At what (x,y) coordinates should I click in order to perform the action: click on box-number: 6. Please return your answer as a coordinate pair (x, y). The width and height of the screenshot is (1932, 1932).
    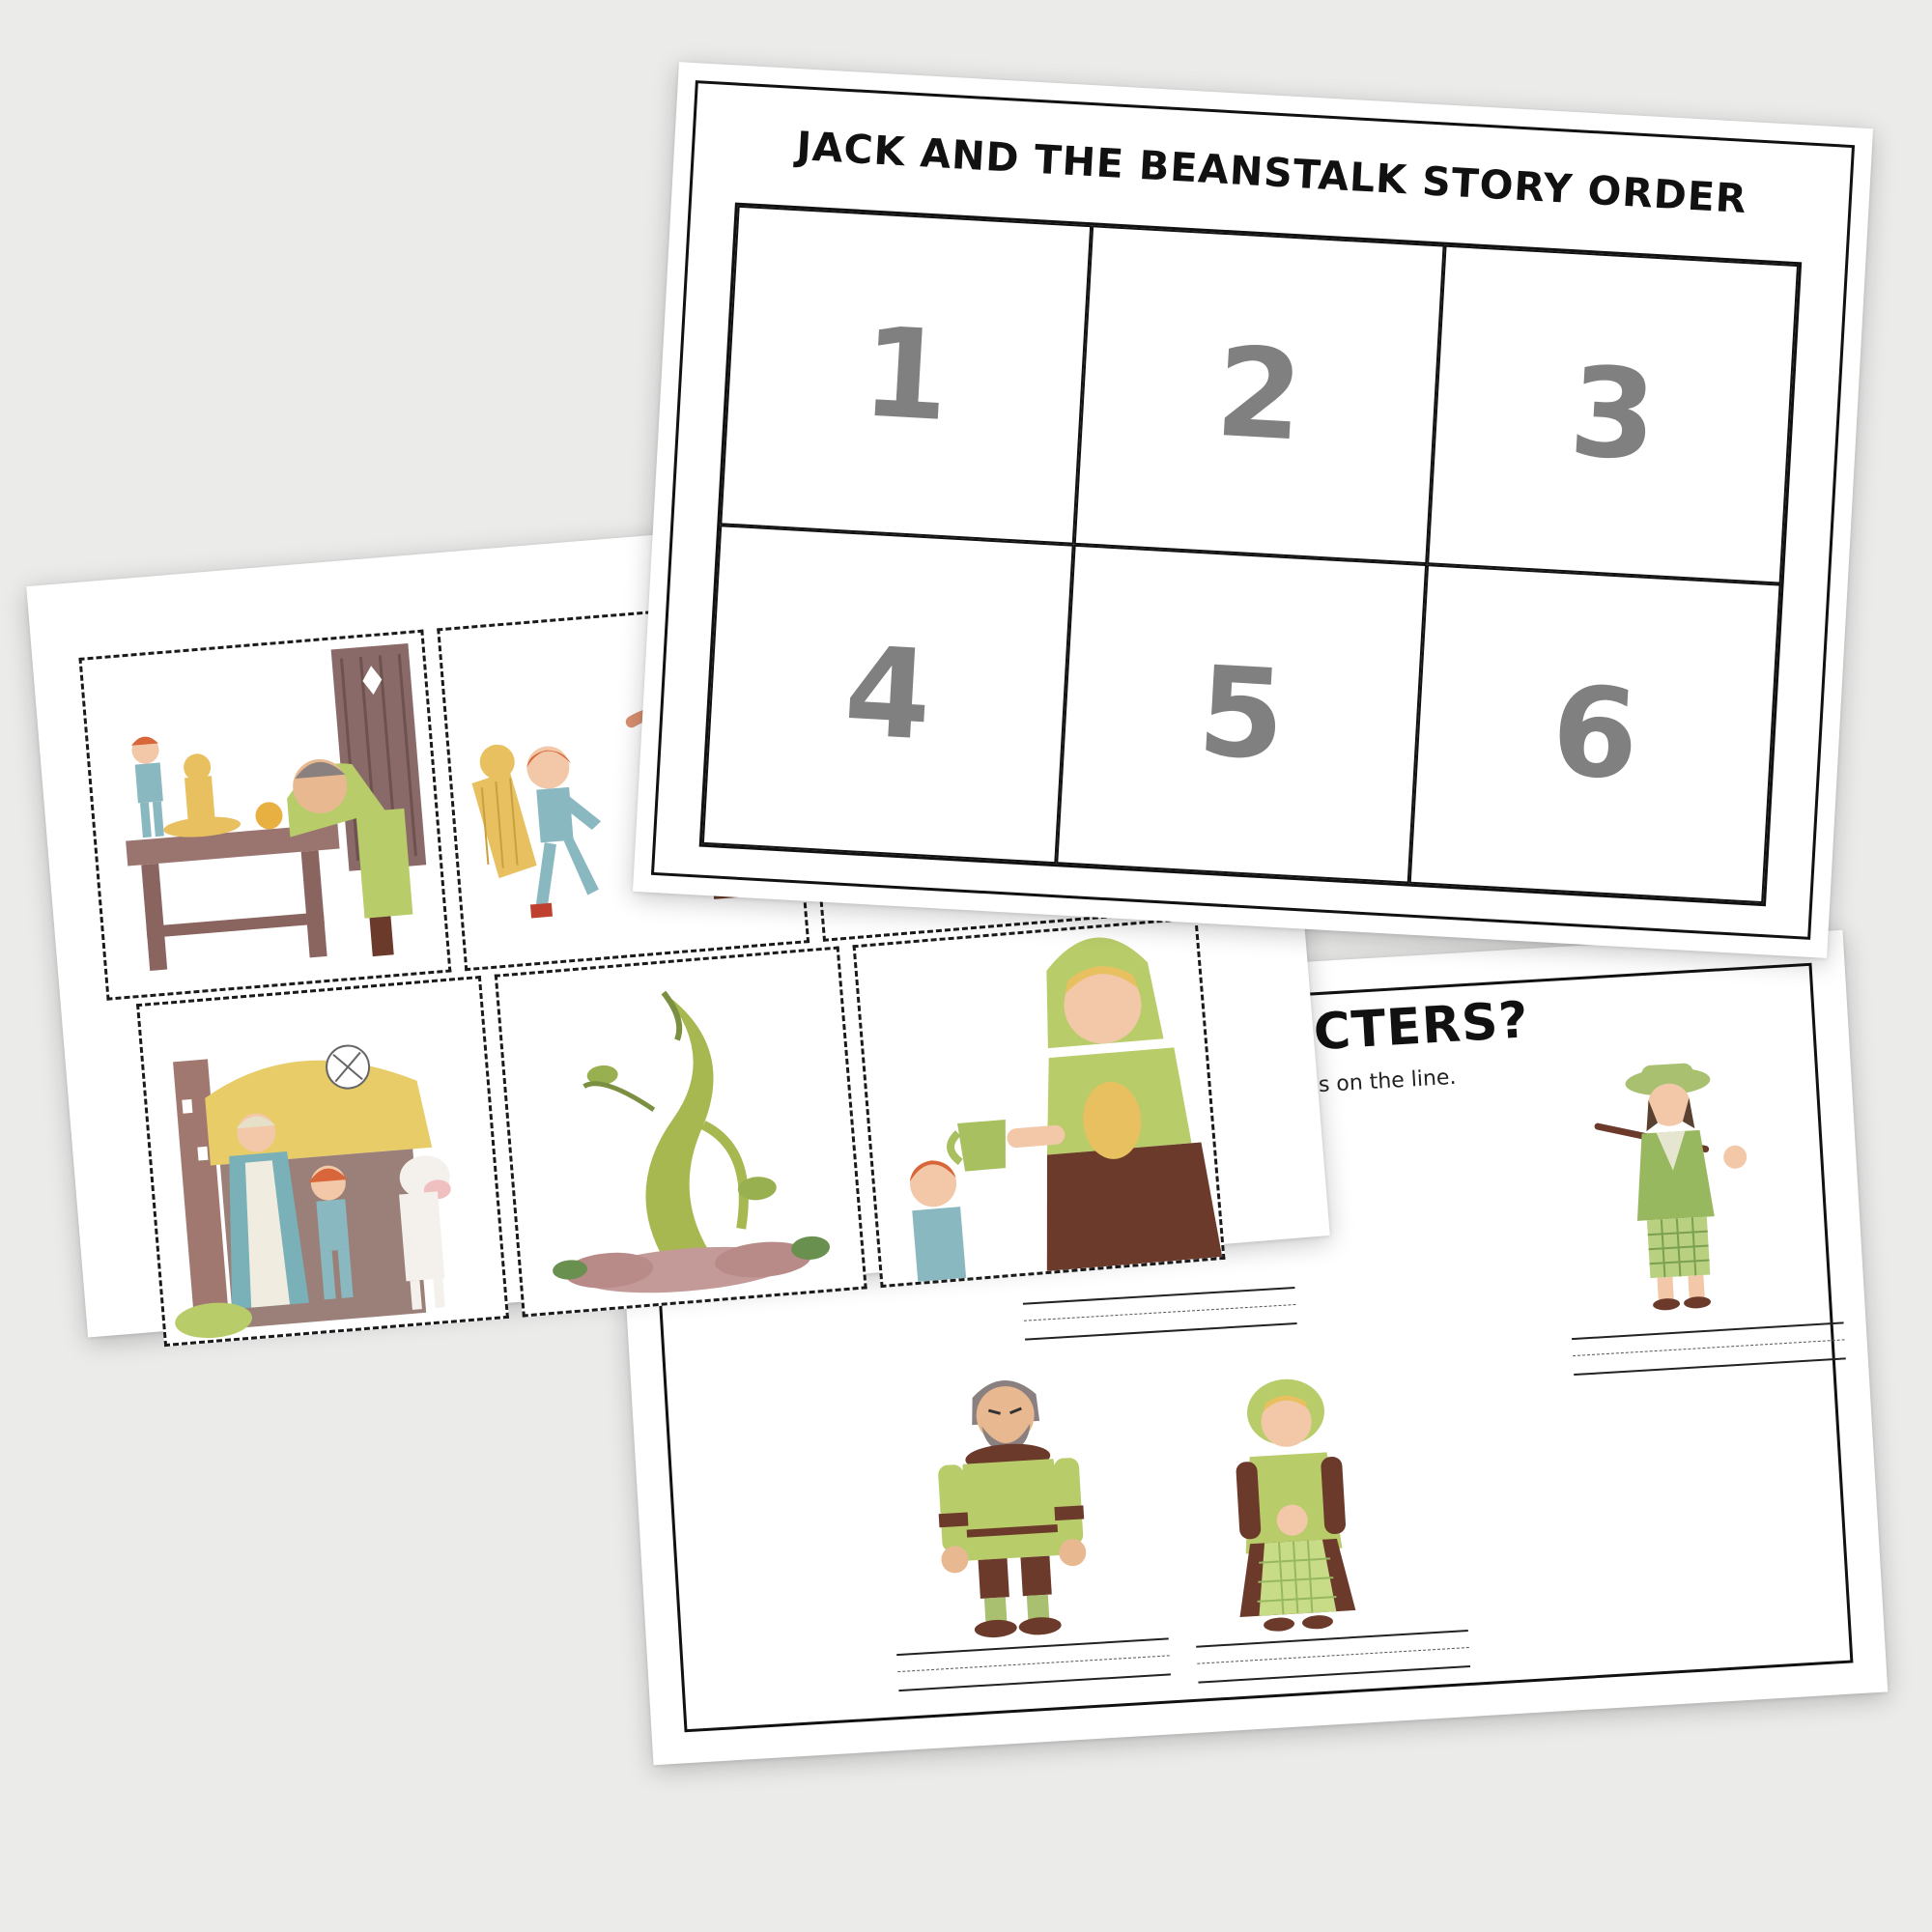
    Looking at the image, I should click on (1595, 734).